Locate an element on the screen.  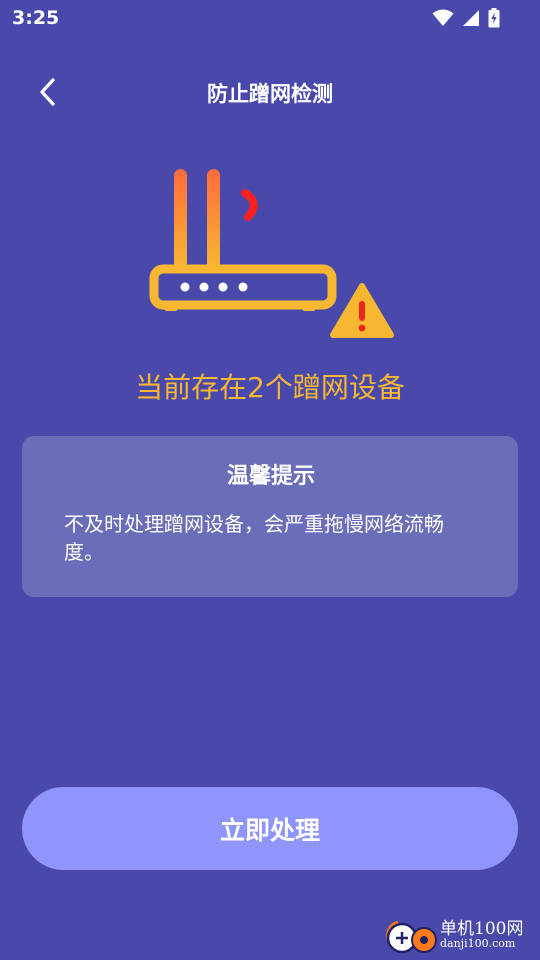
danji100-logo-icon is located at coordinates (411, 937).